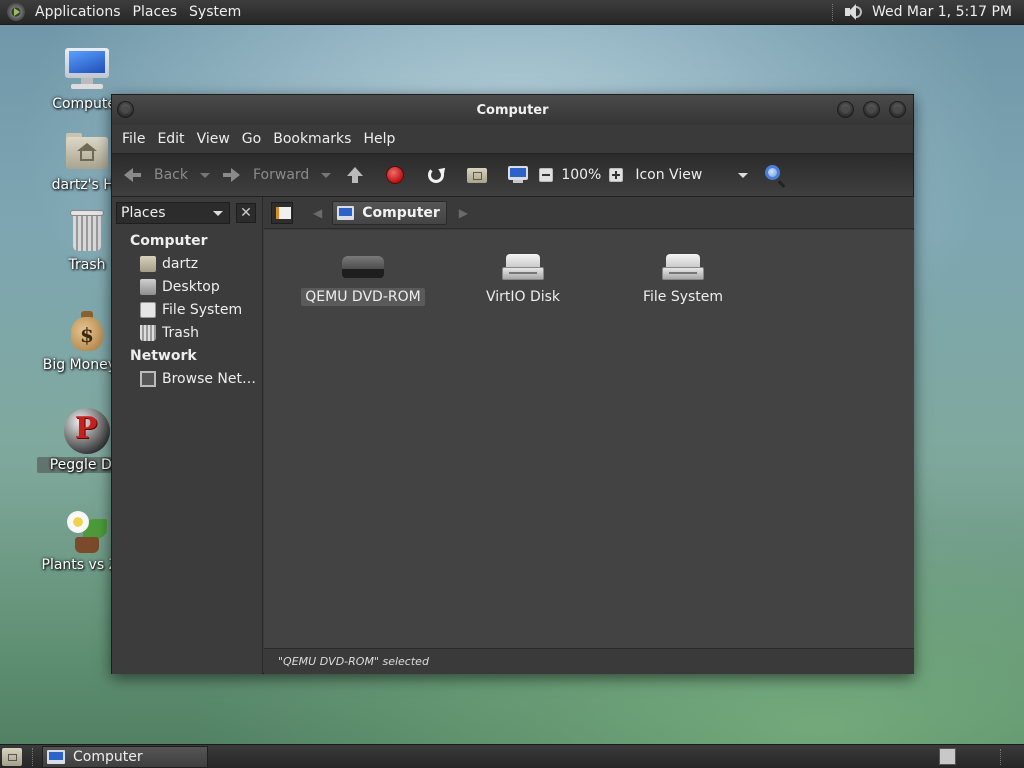 The image size is (1024, 768). Describe the element at coordinates (581, 175) in the screenshot. I see `zoom-level: 100%` at that location.